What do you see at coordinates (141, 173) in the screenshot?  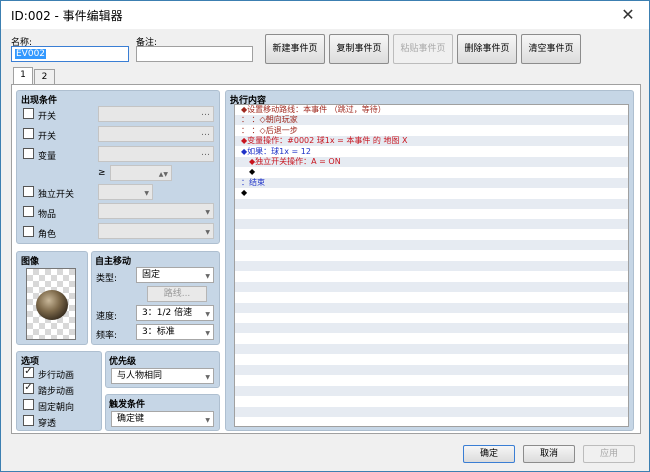 I see `variable-value-stepper: ▲▼` at bounding box center [141, 173].